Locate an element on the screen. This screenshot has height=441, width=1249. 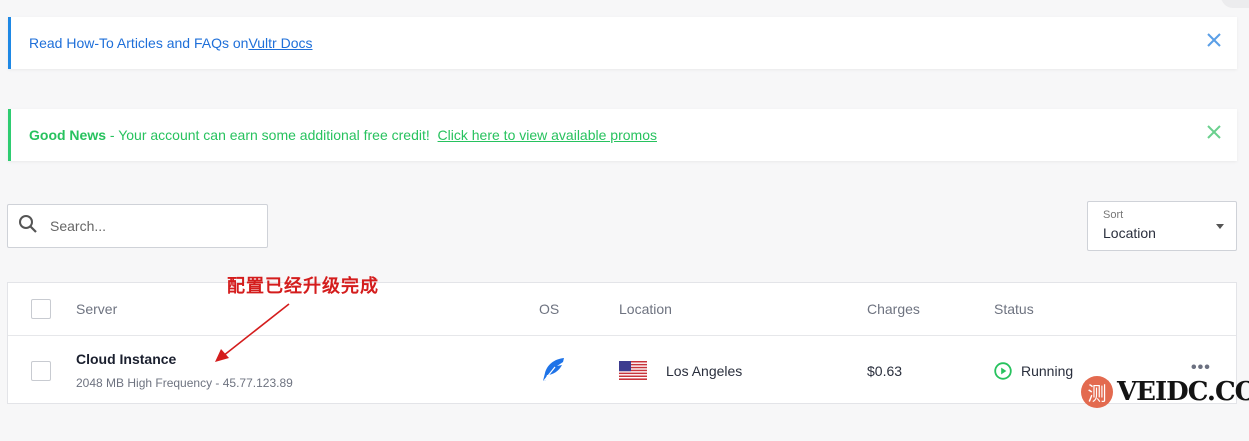
table-header: Server OS Location Charges Status is located at coordinates (622, 309).